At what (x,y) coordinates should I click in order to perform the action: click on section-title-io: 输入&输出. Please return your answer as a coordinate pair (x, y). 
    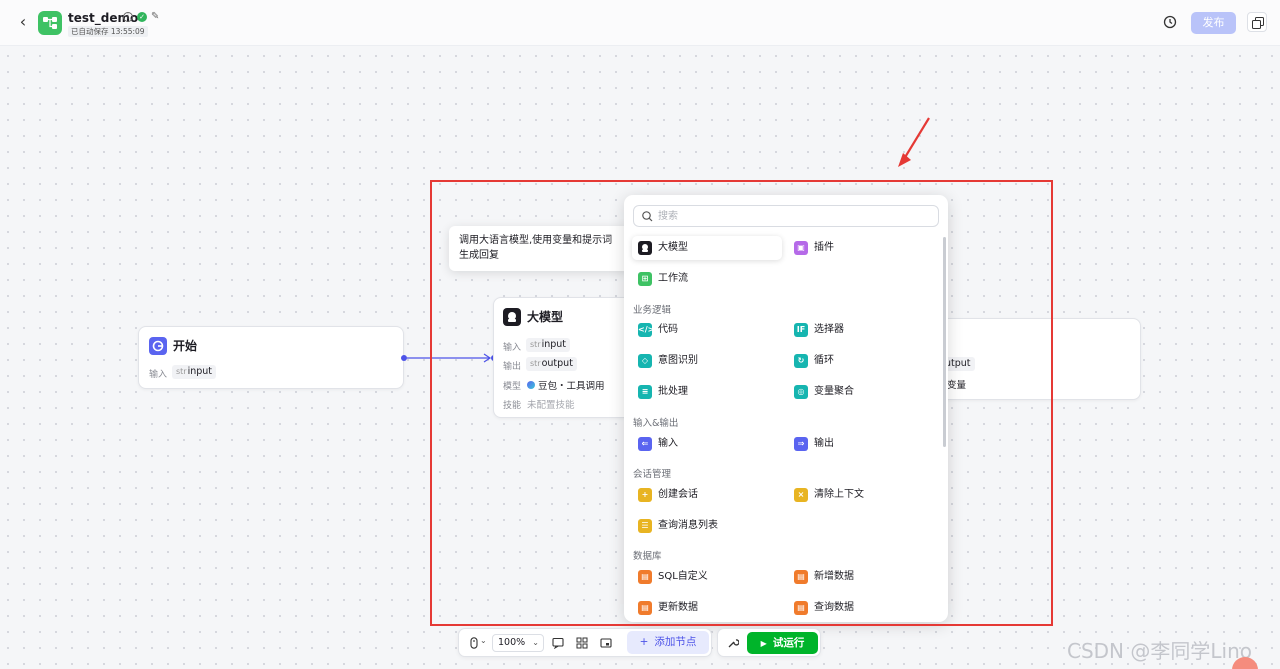
    Looking at the image, I should click on (656, 423).